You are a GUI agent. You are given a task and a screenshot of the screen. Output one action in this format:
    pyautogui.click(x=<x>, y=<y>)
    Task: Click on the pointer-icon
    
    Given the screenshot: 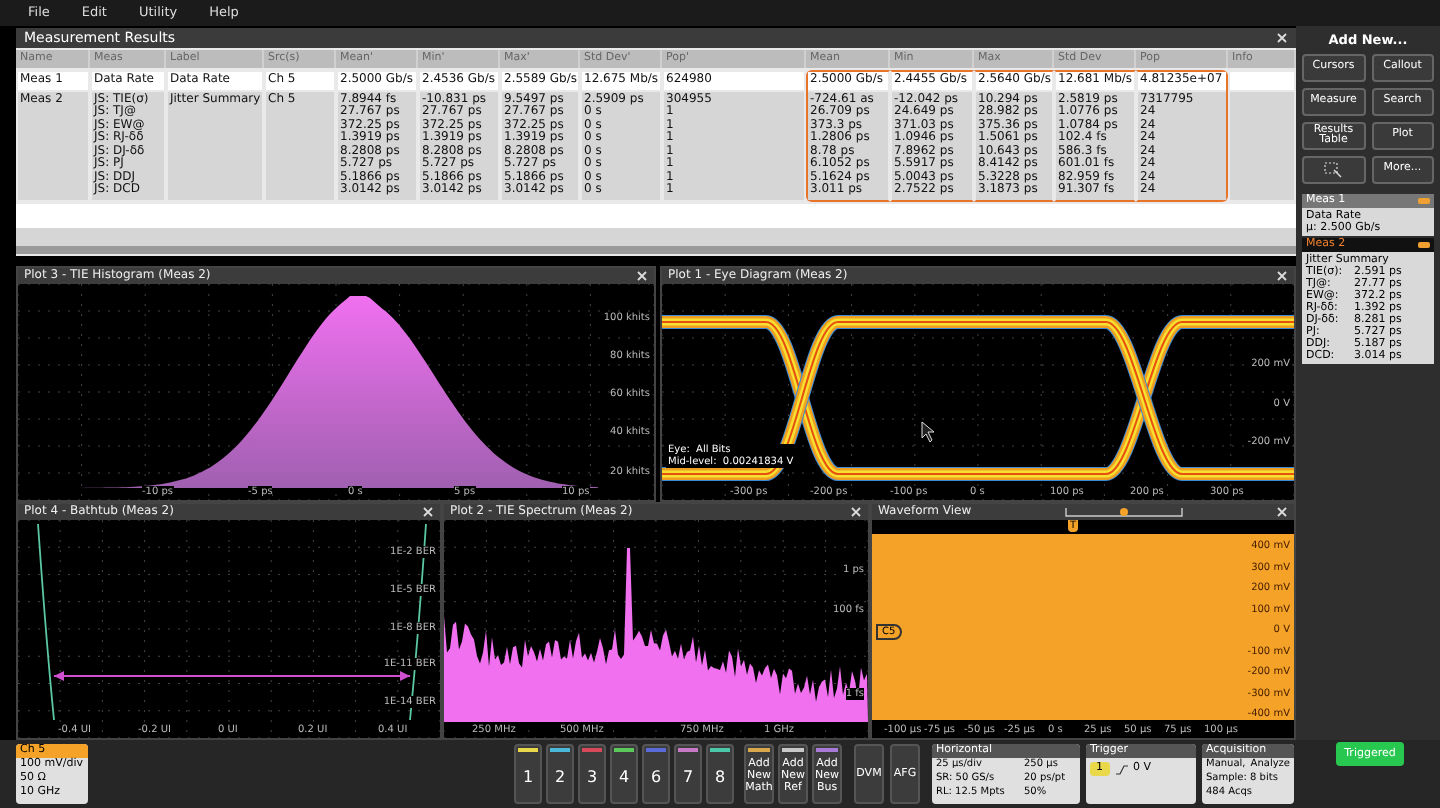 What is the action you would take?
    pyautogui.click(x=928, y=432)
    